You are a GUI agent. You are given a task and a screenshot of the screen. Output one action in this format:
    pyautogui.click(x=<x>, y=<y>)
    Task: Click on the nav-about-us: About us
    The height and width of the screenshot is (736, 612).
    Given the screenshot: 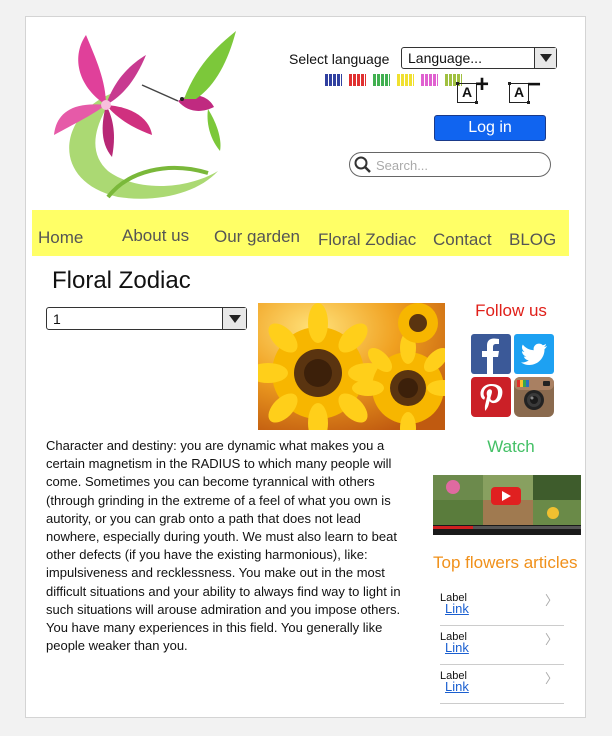 What is the action you would take?
    pyautogui.click(x=155, y=236)
    